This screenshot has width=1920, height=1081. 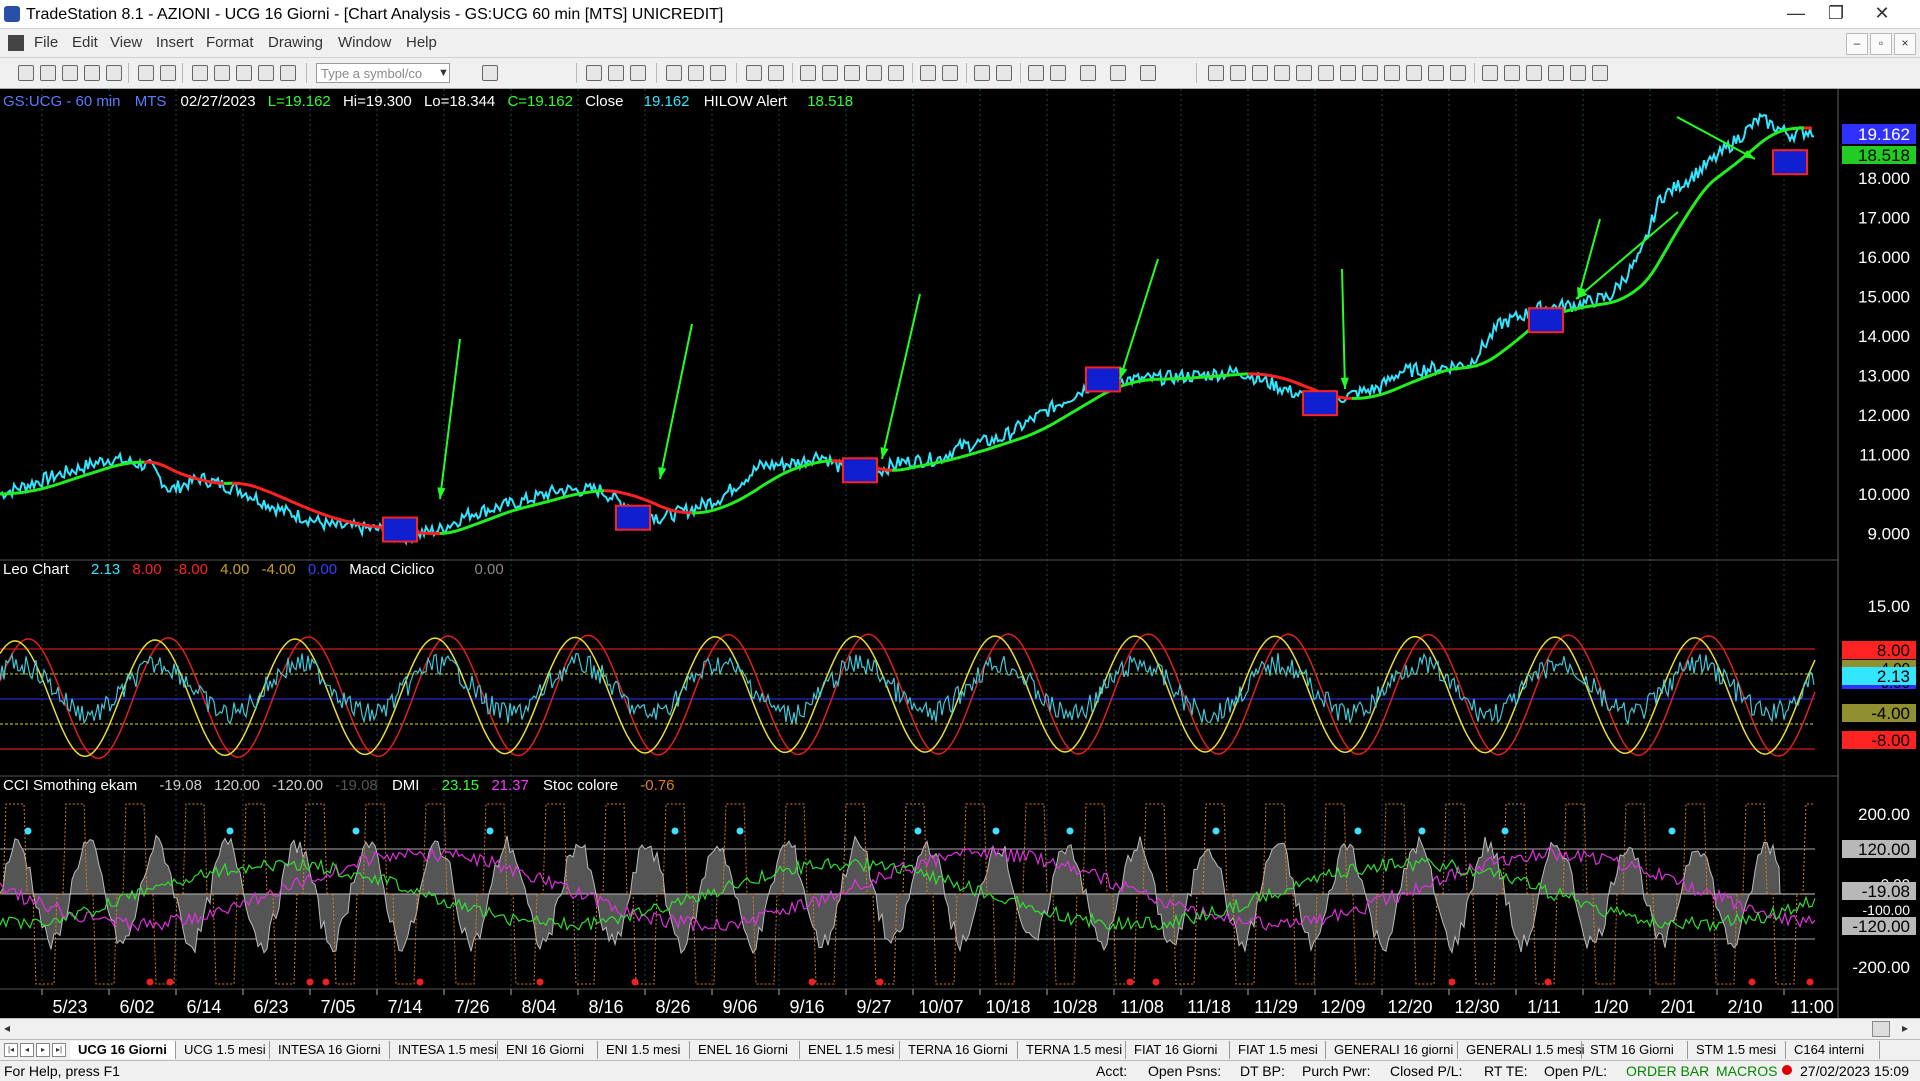 What do you see at coordinates (175, 42) in the screenshot?
I see `menu-insert: Insert` at bounding box center [175, 42].